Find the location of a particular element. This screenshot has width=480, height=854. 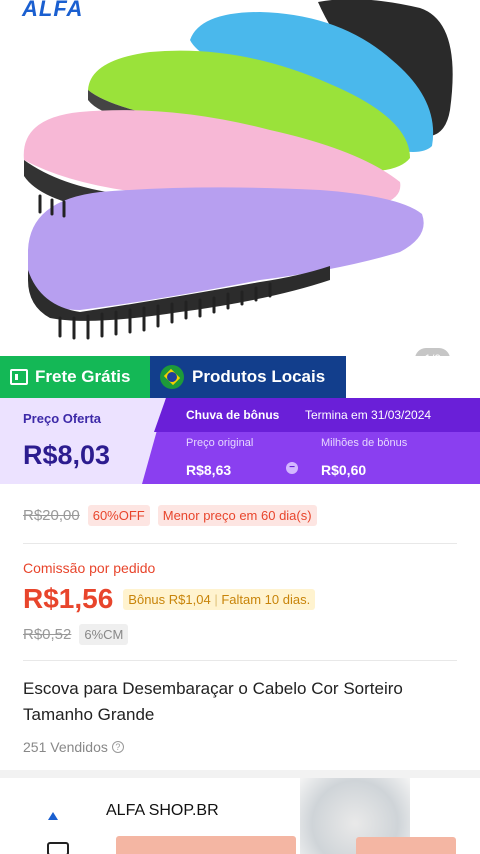

local-products-badge: Produtos Locais is located at coordinates (248, 377).